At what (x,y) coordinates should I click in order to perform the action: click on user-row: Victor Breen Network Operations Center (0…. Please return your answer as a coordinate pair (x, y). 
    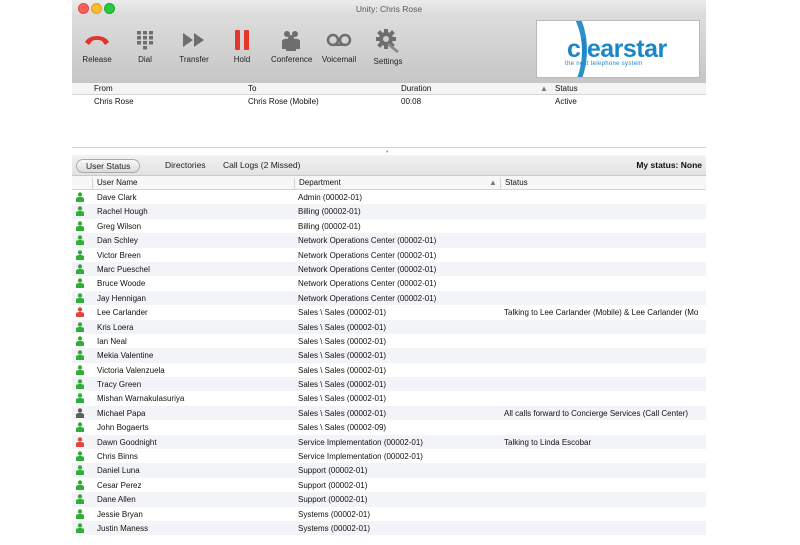
    Looking at the image, I should click on (389, 255).